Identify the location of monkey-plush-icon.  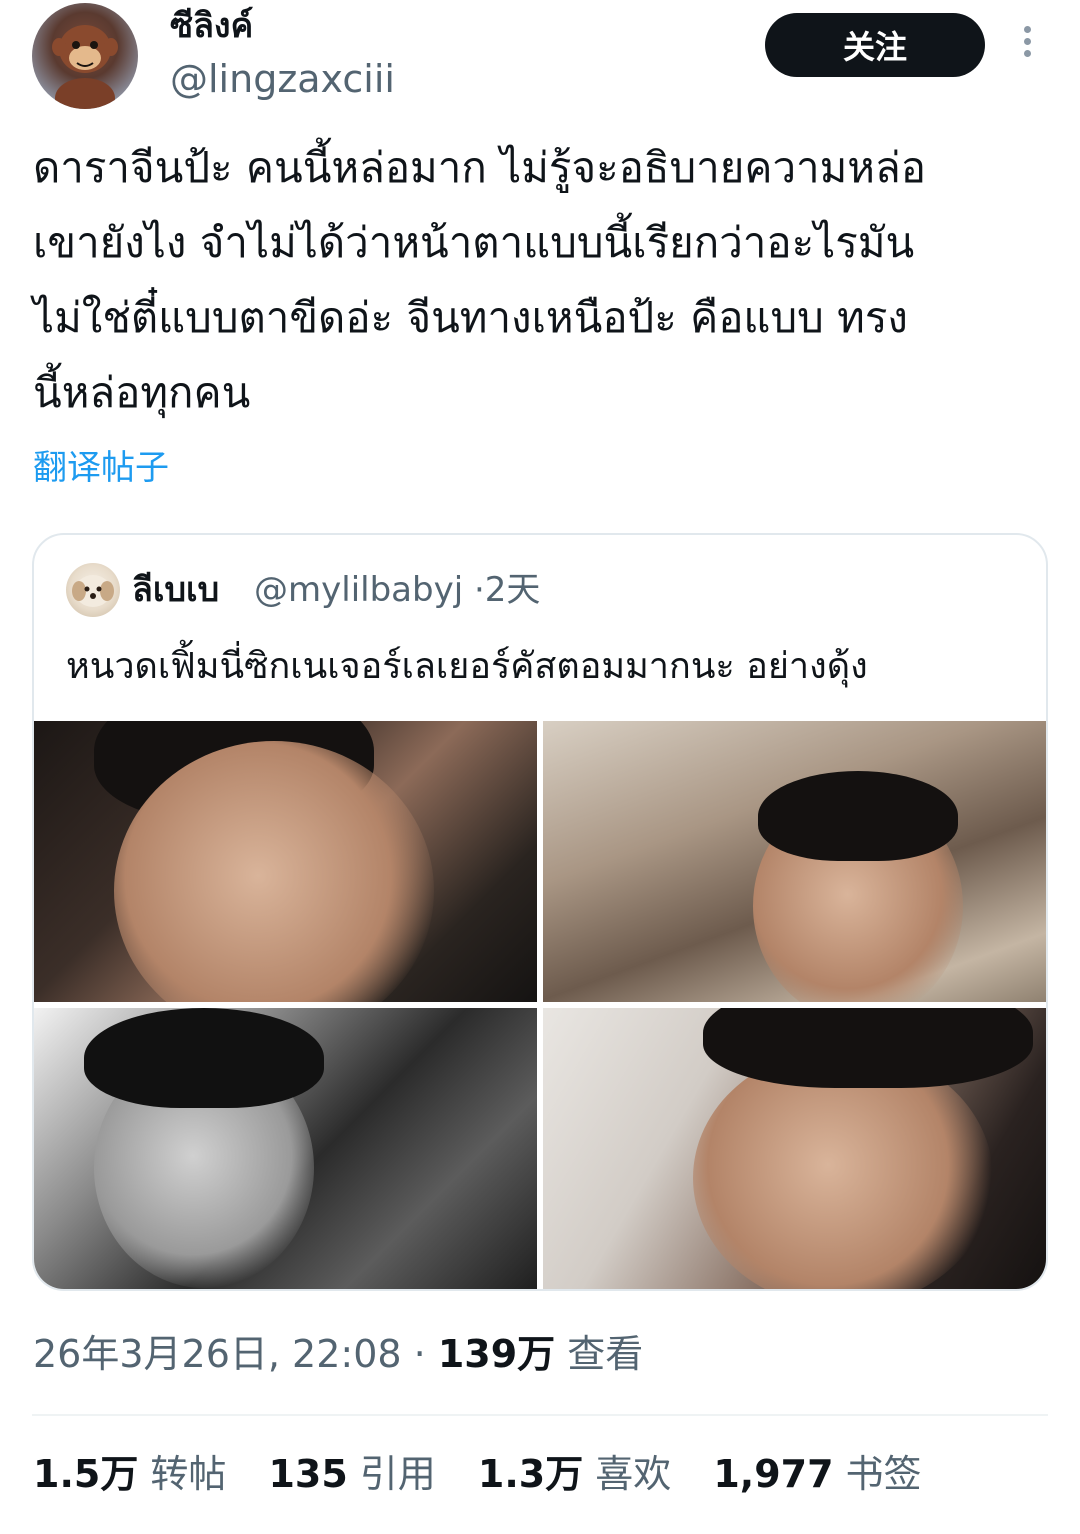
(85, 67).